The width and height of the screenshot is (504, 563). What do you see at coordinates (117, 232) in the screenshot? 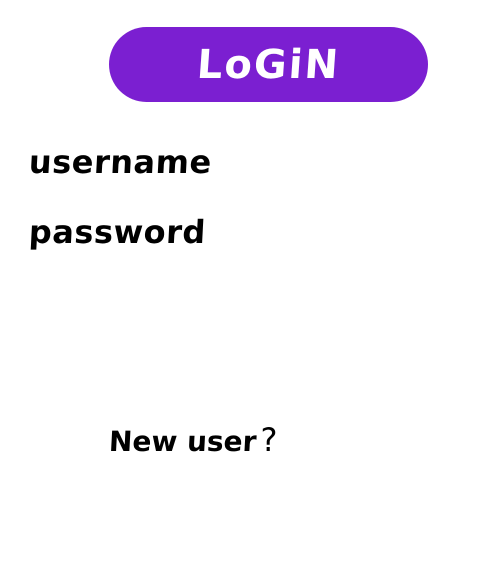
I see `password-label: password` at bounding box center [117, 232].